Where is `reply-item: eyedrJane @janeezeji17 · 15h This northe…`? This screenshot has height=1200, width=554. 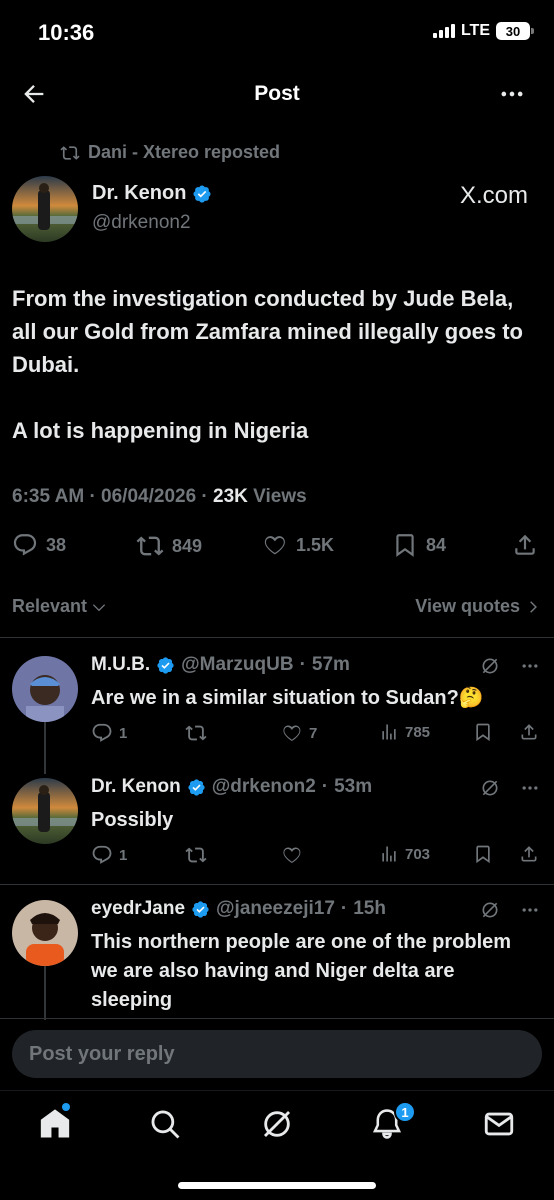
reply-item: eyedrJane @janeezeji17 · 15h This northe… is located at coordinates (277, 958).